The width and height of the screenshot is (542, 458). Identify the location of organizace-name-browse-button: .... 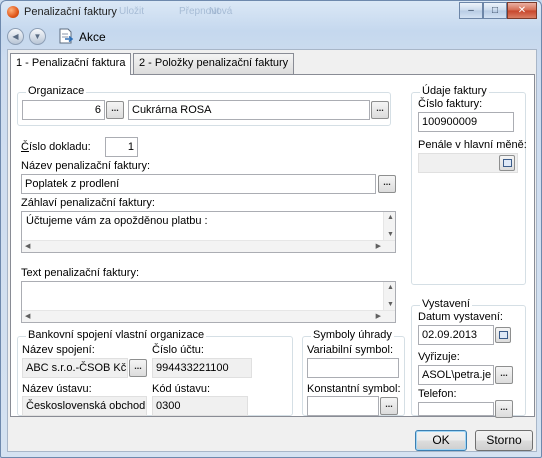
(380, 110).